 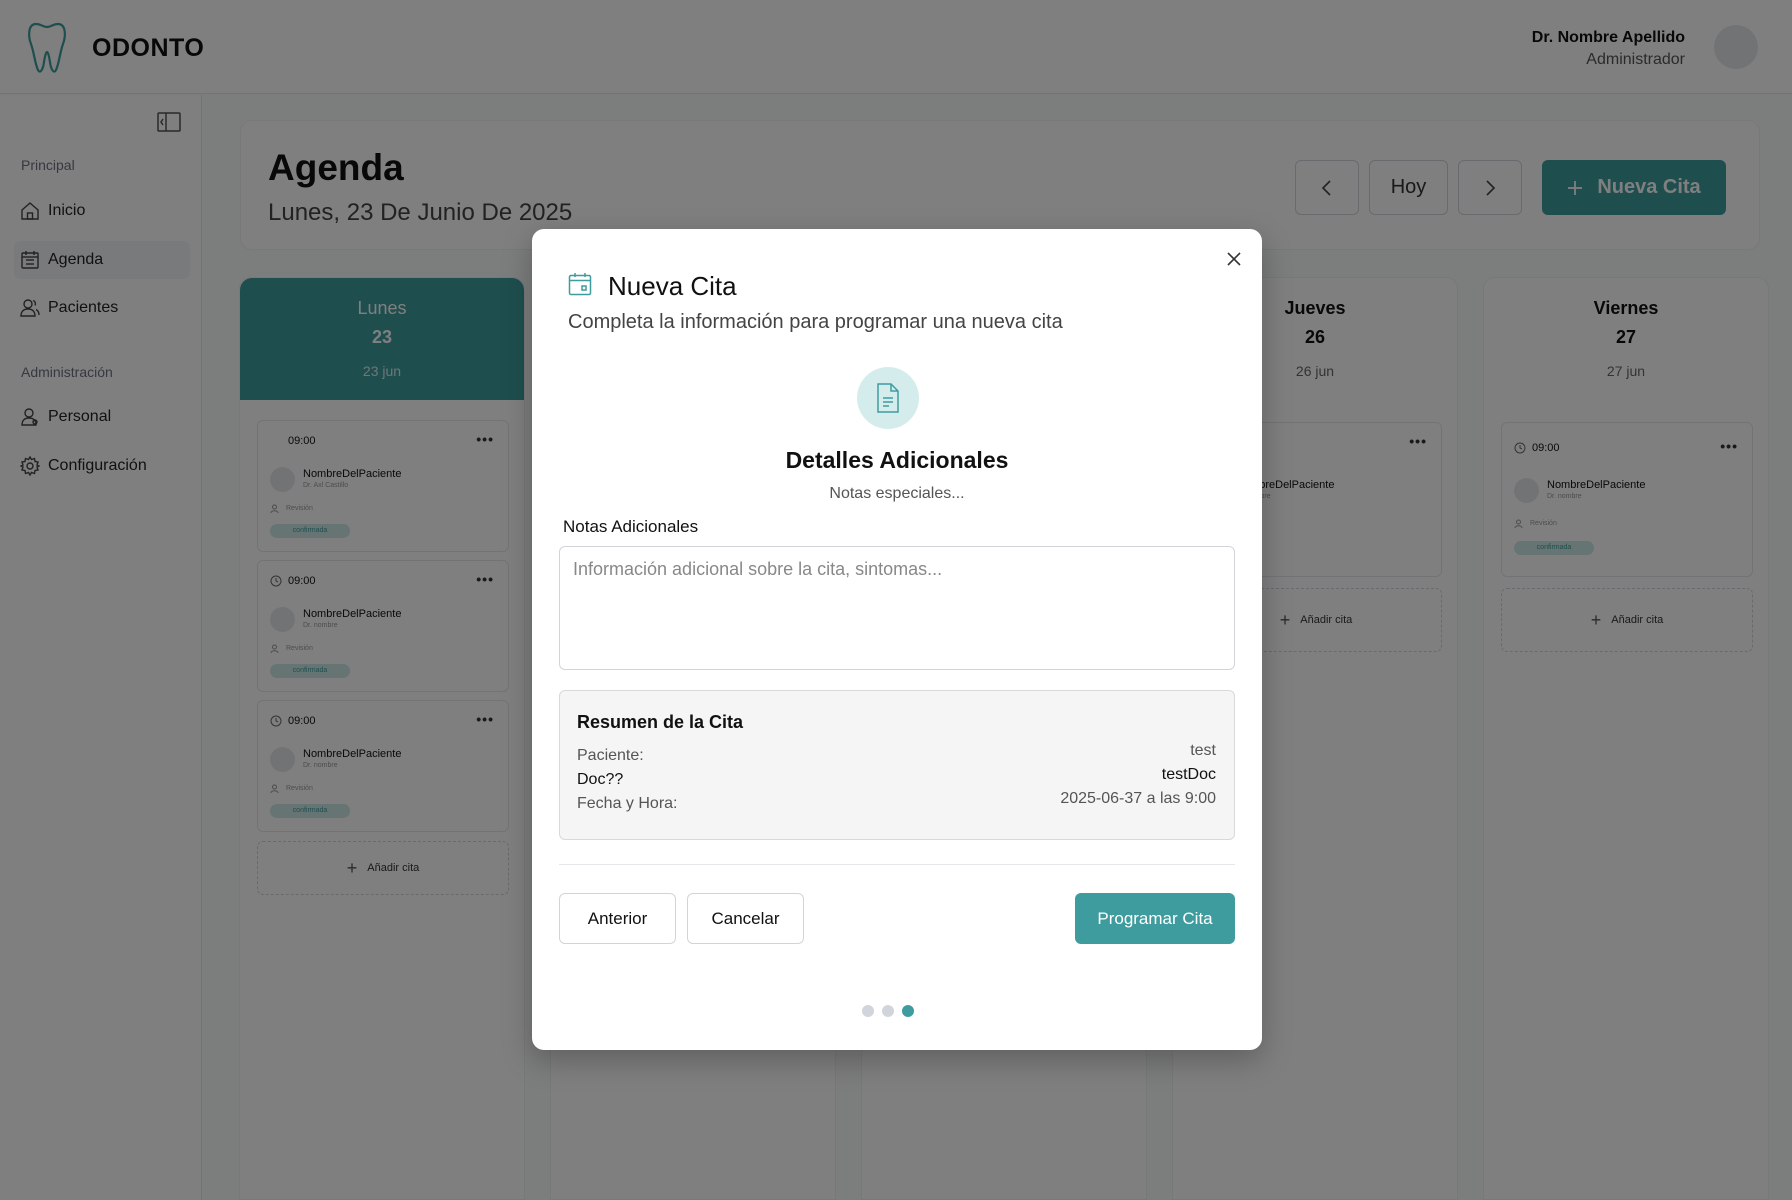 I want to click on summary-datetime-value: 2025-06-37 a las 9:00, so click(x=1138, y=798).